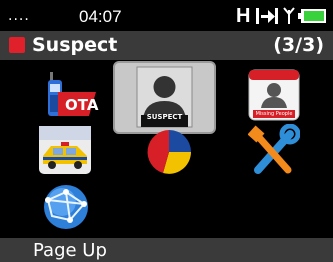 Image resolution: width=333 pixels, height=262 pixels. What do you see at coordinates (100, 16) in the screenshot?
I see `clock: 04:07` at bounding box center [100, 16].